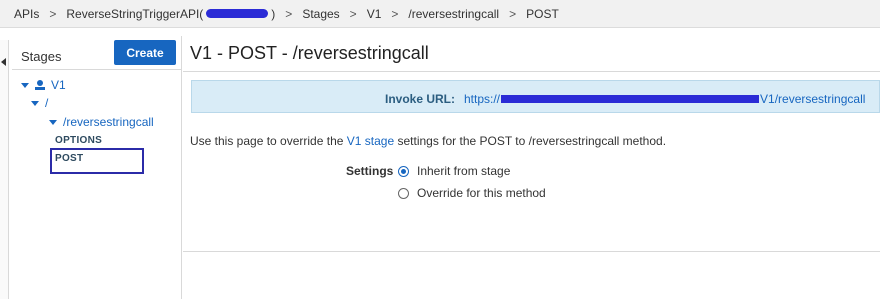 This screenshot has height=299, width=880. Describe the element at coordinates (108, 122) in the screenshot. I see `tree-resource-label: /reversestringcall` at that location.